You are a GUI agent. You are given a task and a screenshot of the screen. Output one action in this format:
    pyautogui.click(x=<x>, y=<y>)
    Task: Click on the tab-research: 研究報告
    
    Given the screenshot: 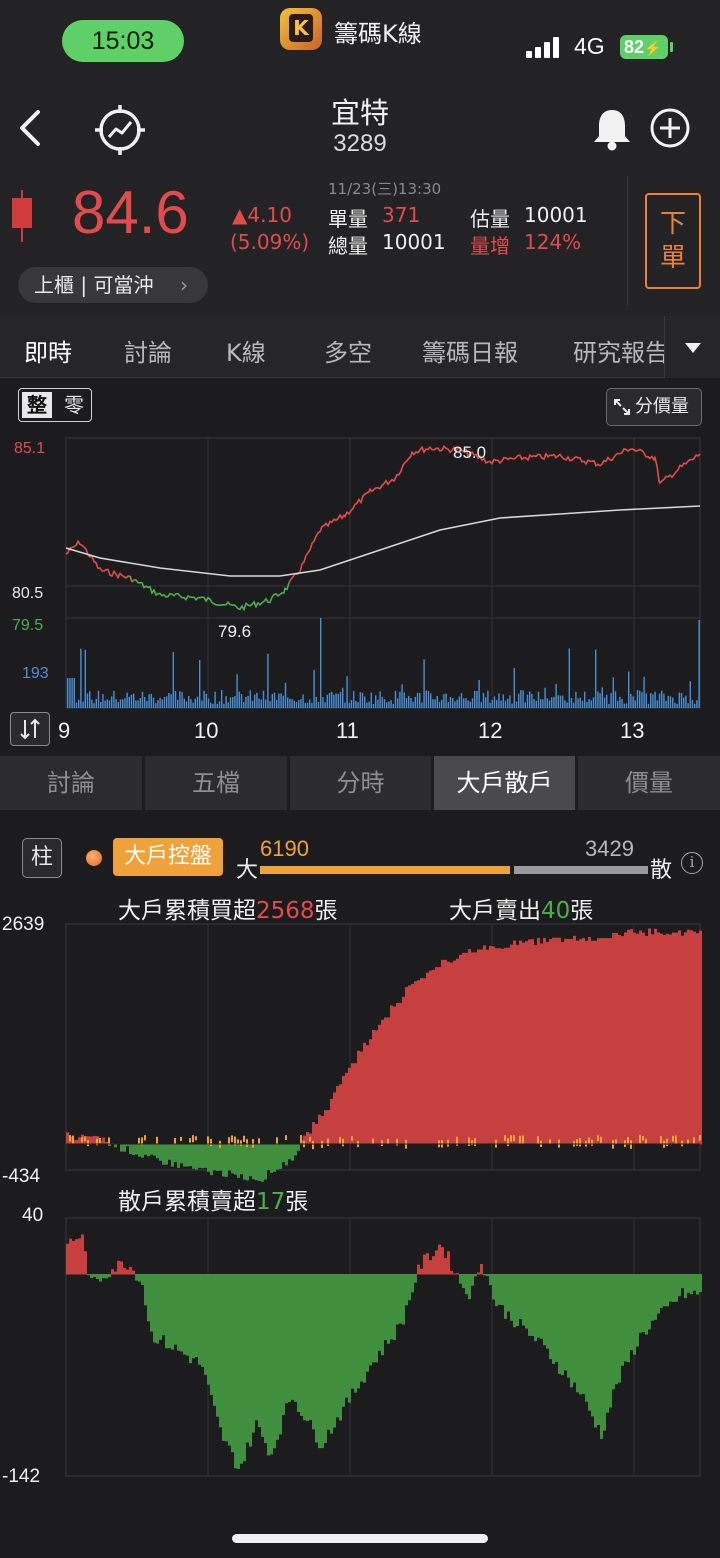 What is the action you would take?
    pyautogui.click(x=621, y=350)
    